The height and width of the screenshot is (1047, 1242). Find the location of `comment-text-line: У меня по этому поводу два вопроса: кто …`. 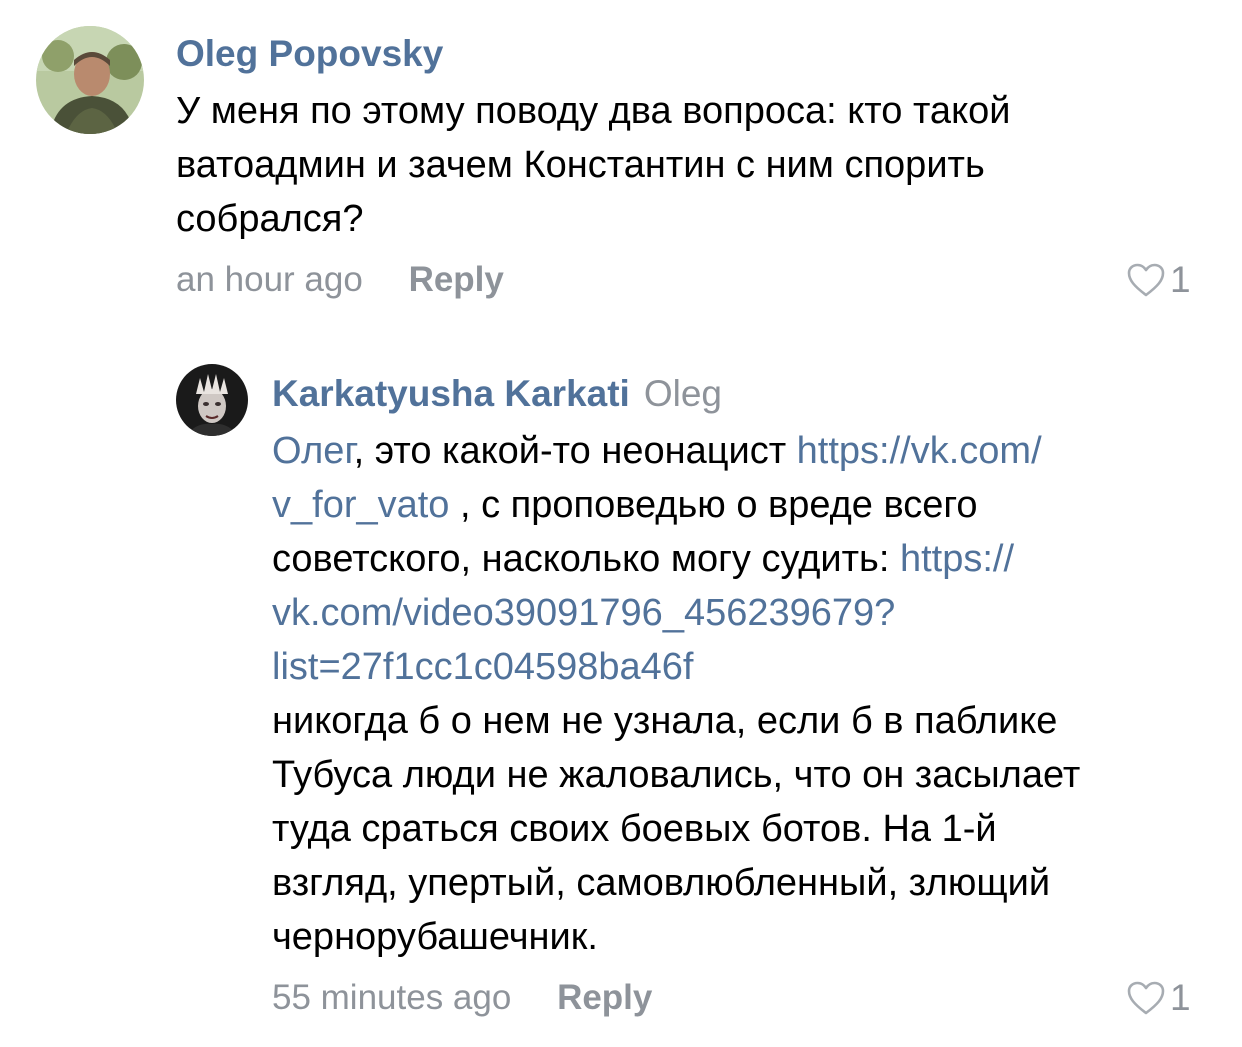

comment-text-line: У меня по этому поводу два вопроса: кто … is located at coordinates (593, 111).